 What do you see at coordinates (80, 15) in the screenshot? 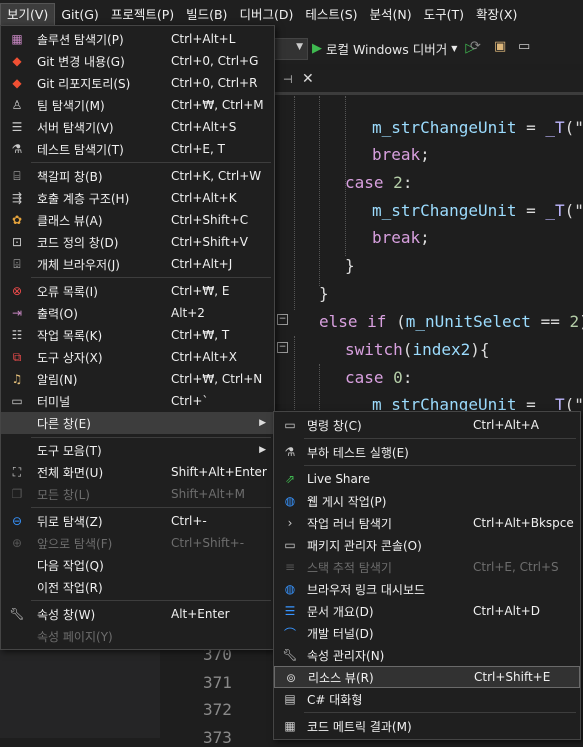
I see `menu-git: Git(G)` at bounding box center [80, 15].